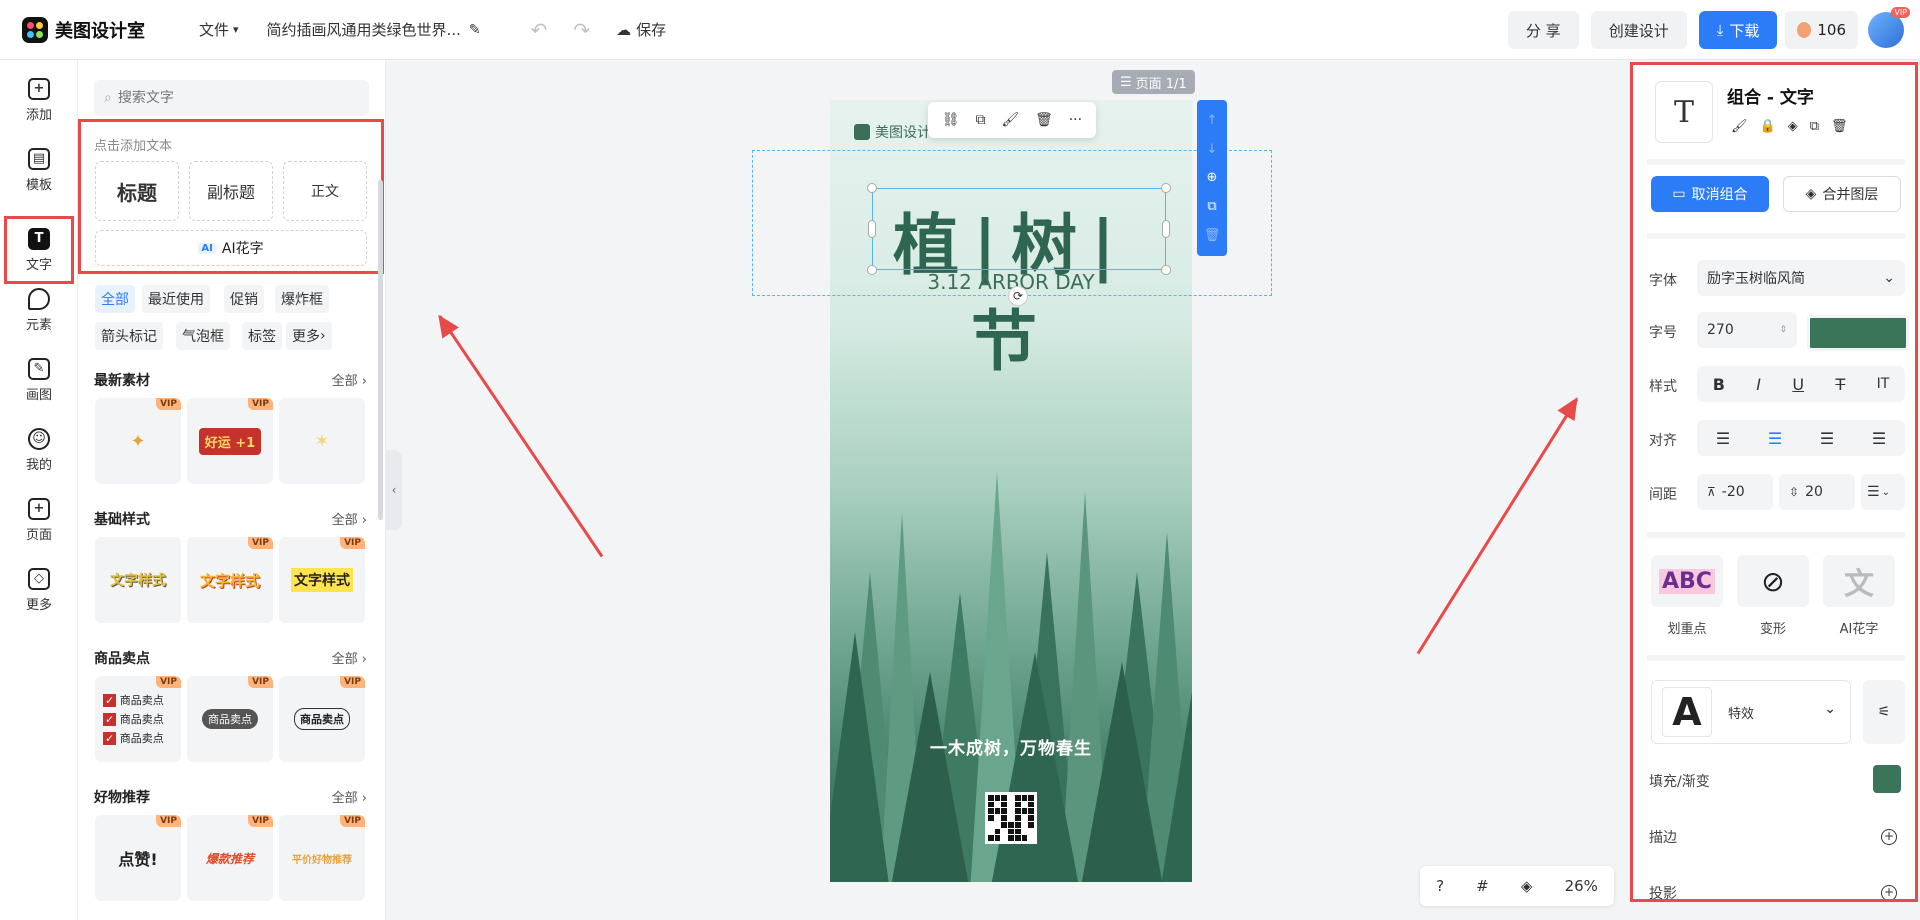 The width and height of the screenshot is (1920, 920). What do you see at coordinates (539, 30) in the screenshot?
I see `undo-icon: ↶` at bounding box center [539, 30].